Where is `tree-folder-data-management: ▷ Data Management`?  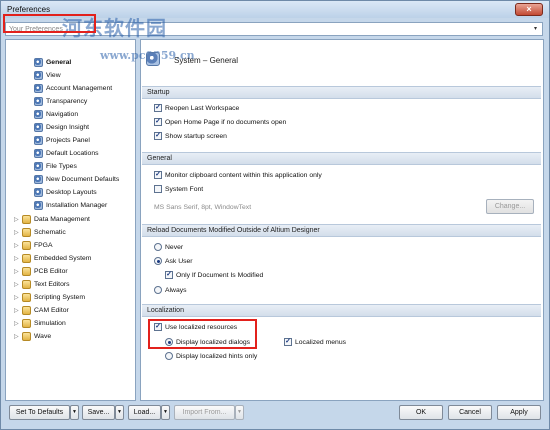 tree-folder-data-management: ▷ Data Management is located at coordinates (52, 220).